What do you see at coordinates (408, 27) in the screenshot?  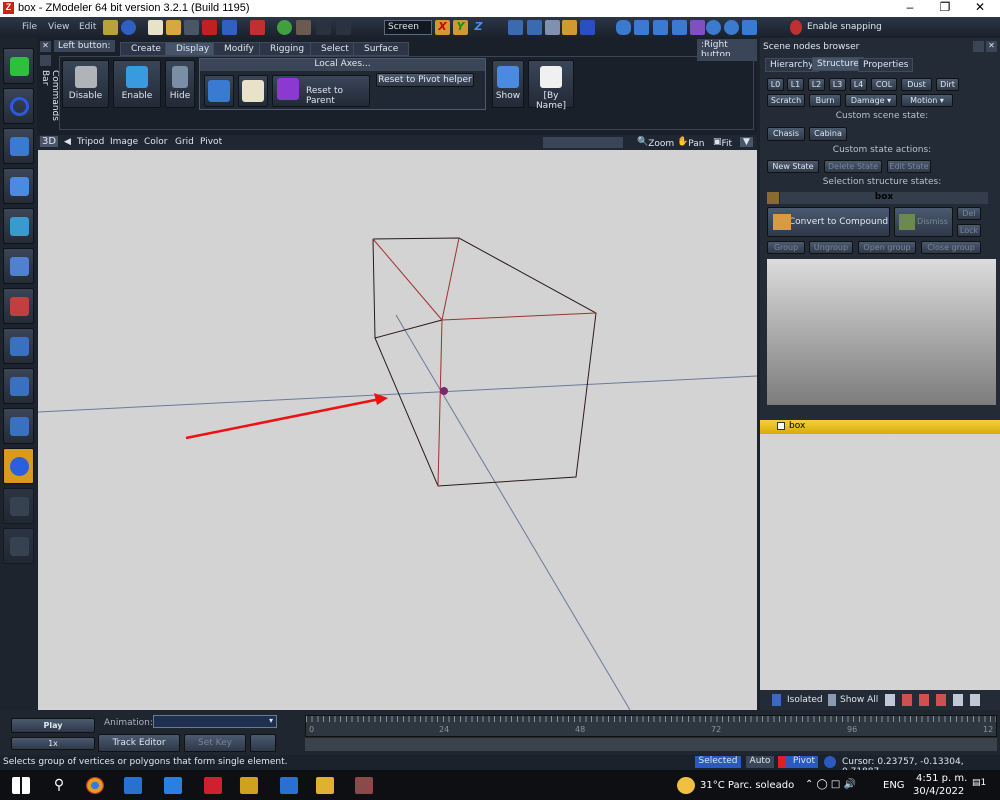 I see `view-mode-select: Screen` at bounding box center [408, 27].